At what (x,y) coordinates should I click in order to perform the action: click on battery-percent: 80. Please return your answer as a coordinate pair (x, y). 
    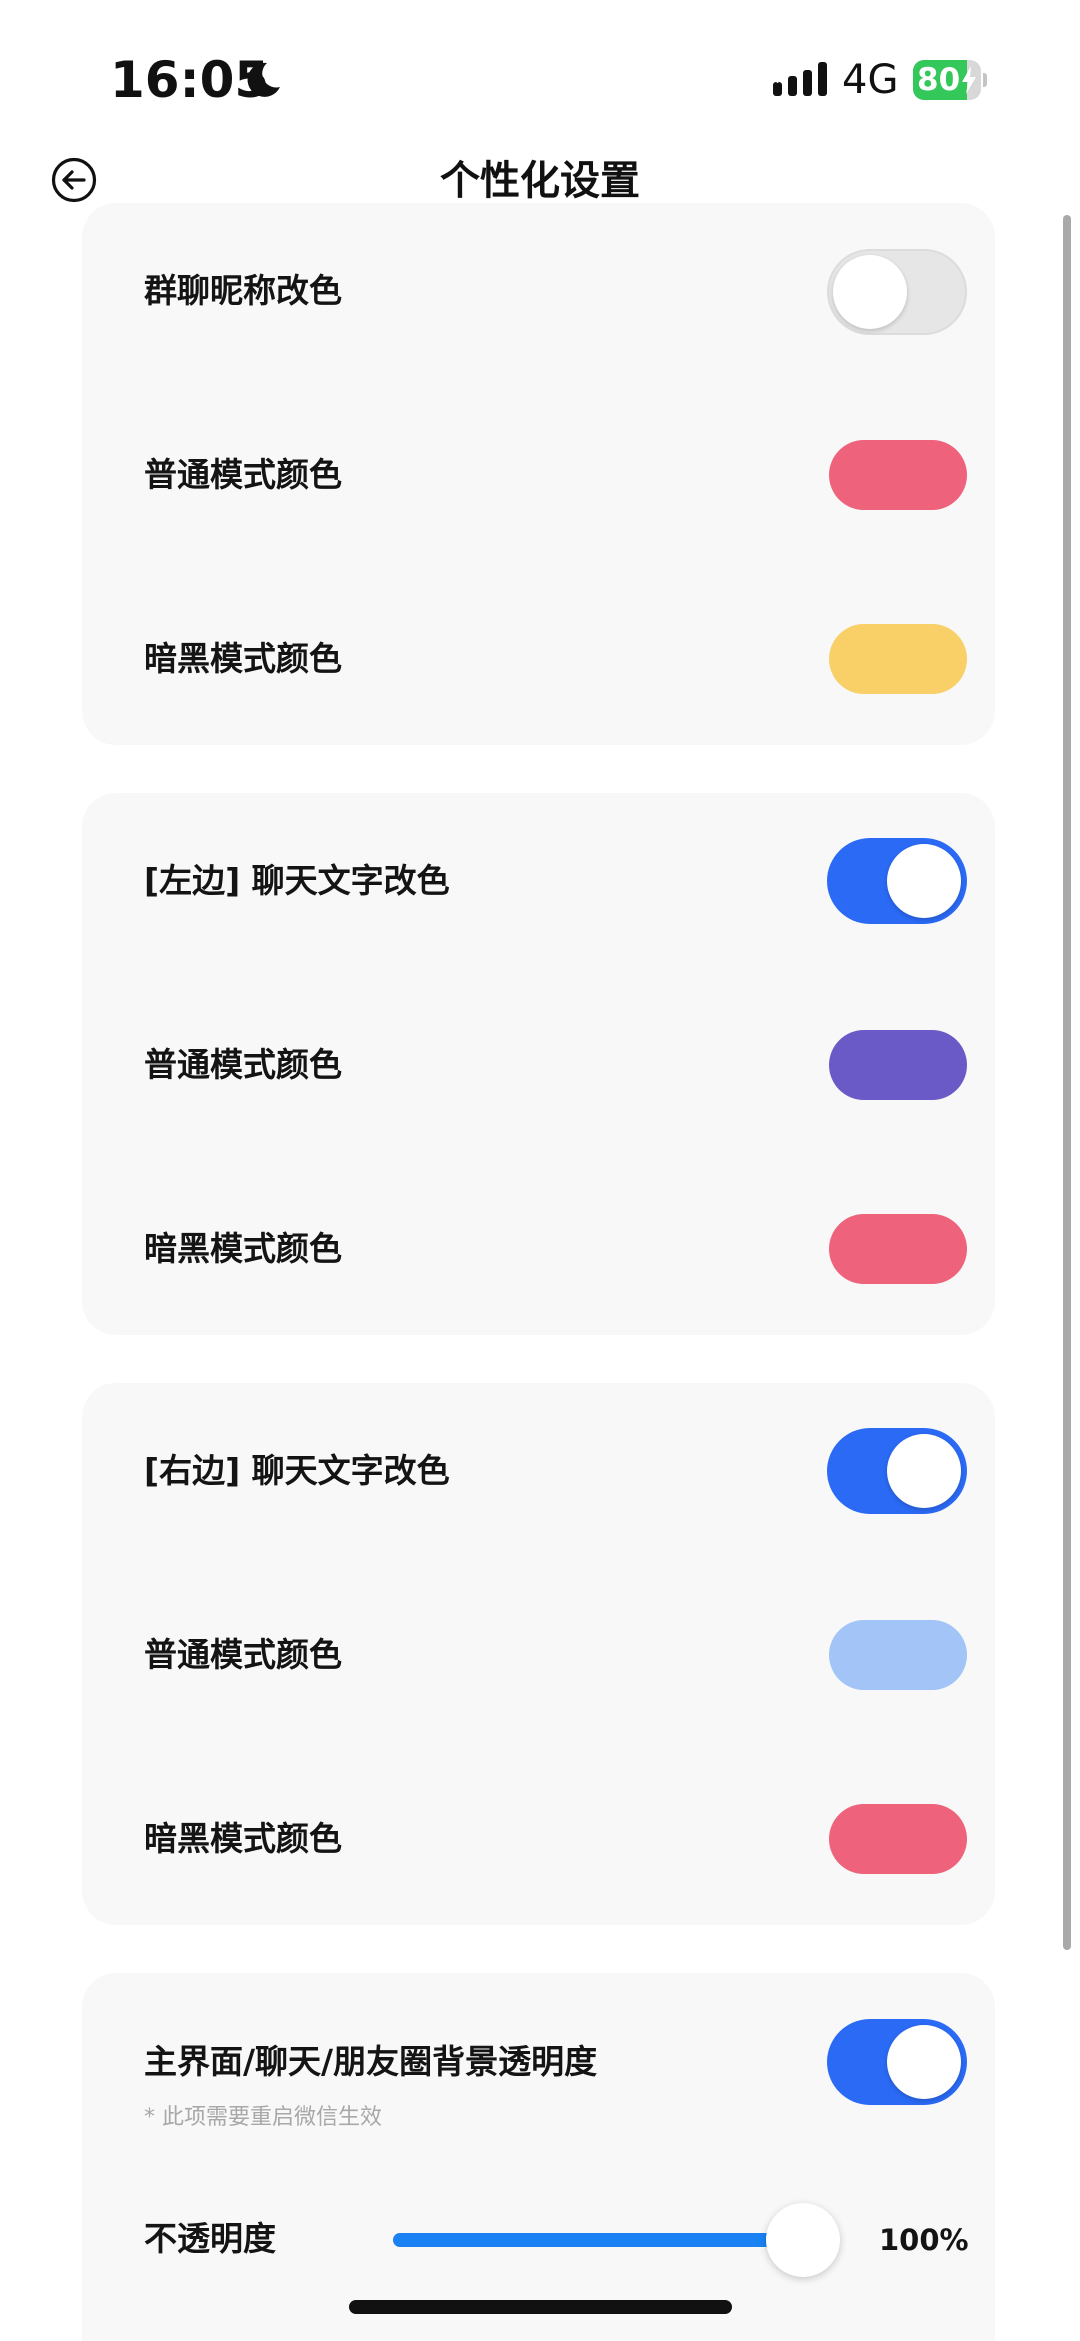
    Looking at the image, I should click on (939, 80).